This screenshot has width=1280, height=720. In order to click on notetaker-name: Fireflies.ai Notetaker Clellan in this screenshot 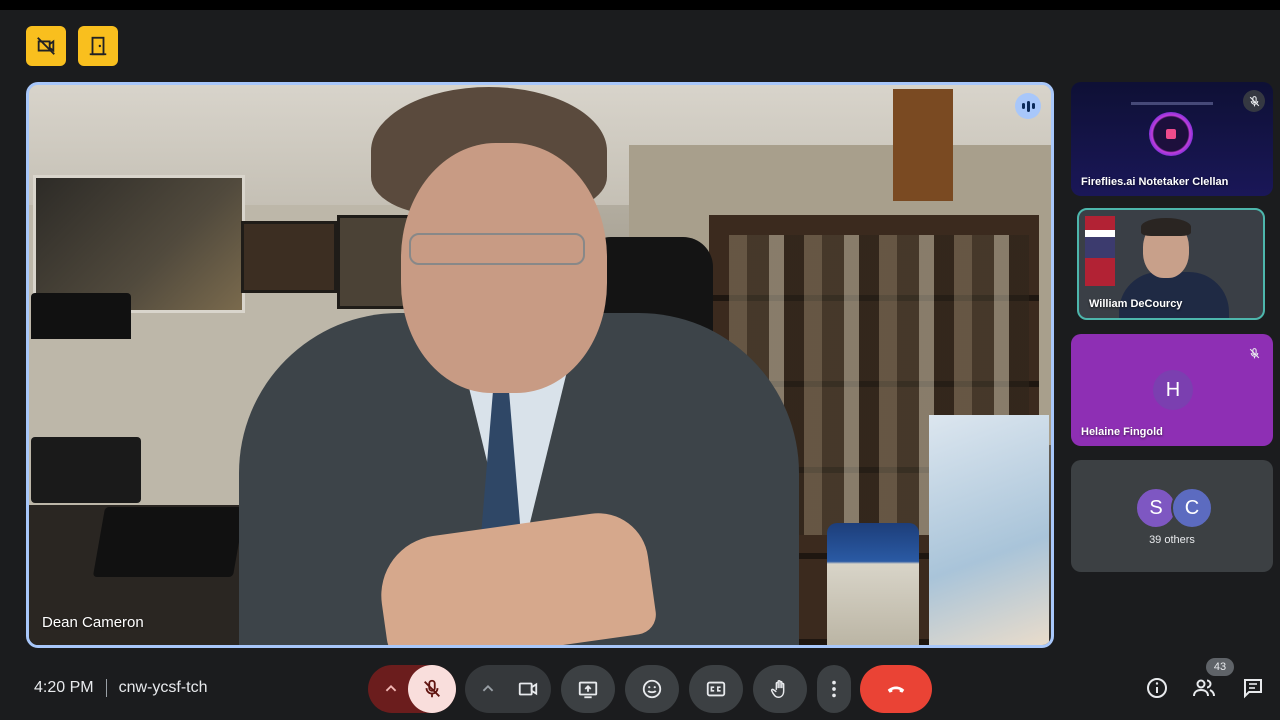, I will do `click(1155, 182)`.